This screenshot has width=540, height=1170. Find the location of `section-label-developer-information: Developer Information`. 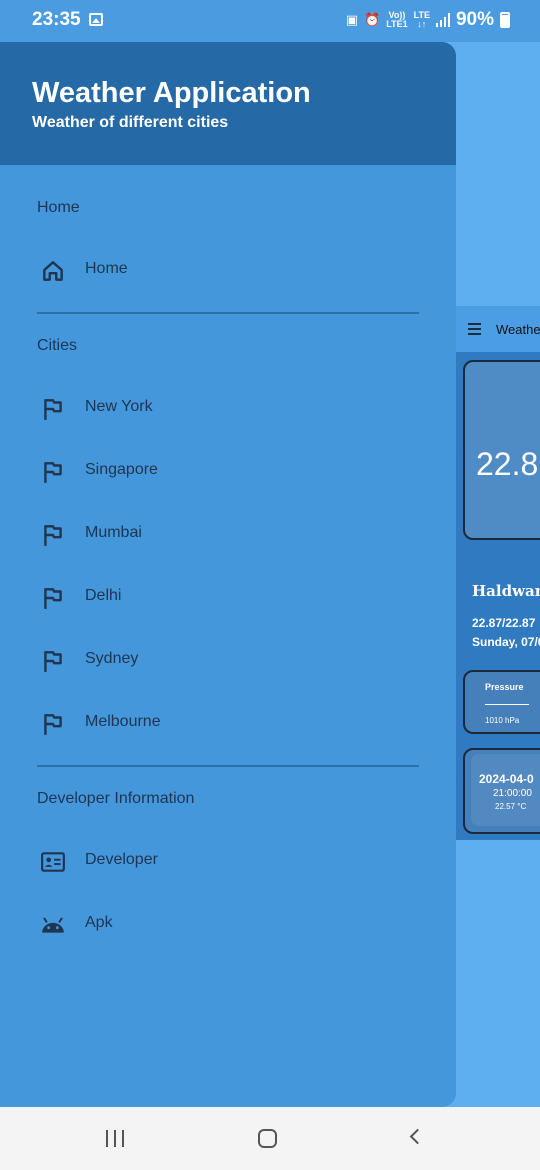

section-label-developer-information: Developer Information is located at coordinates (116, 798).